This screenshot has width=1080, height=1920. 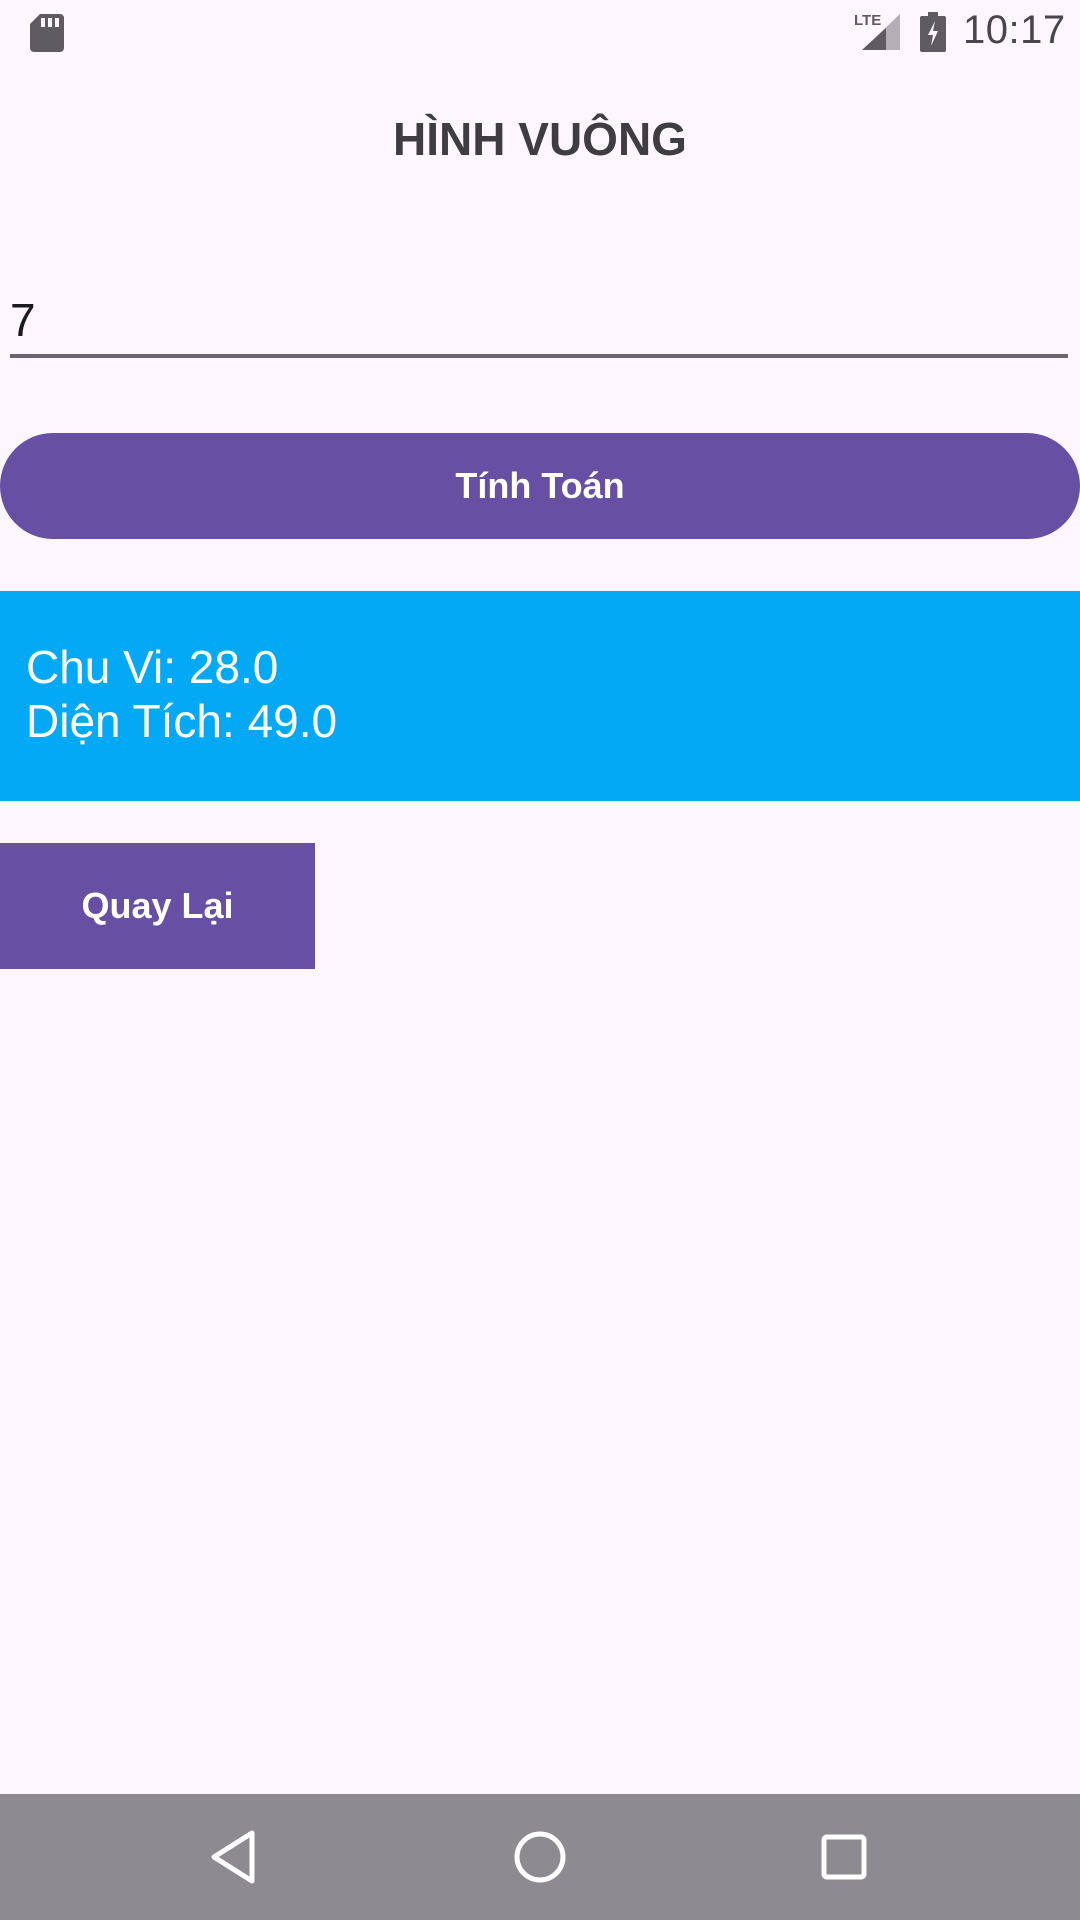 I want to click on home-circle-icon, so click(x=540, y=1857).